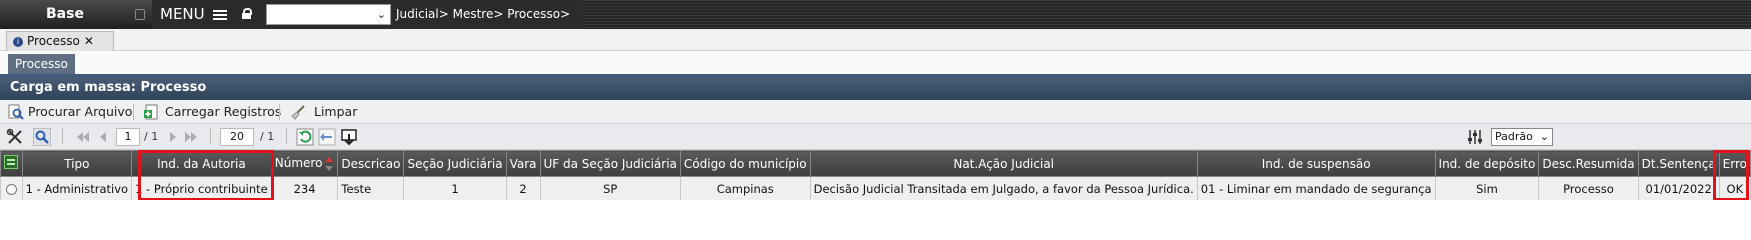 The image size is (1751, 240). What do you see at coordinates (83, 137) in the screenshot?
I see `first-page-icon` at bounding box center [83, 137].